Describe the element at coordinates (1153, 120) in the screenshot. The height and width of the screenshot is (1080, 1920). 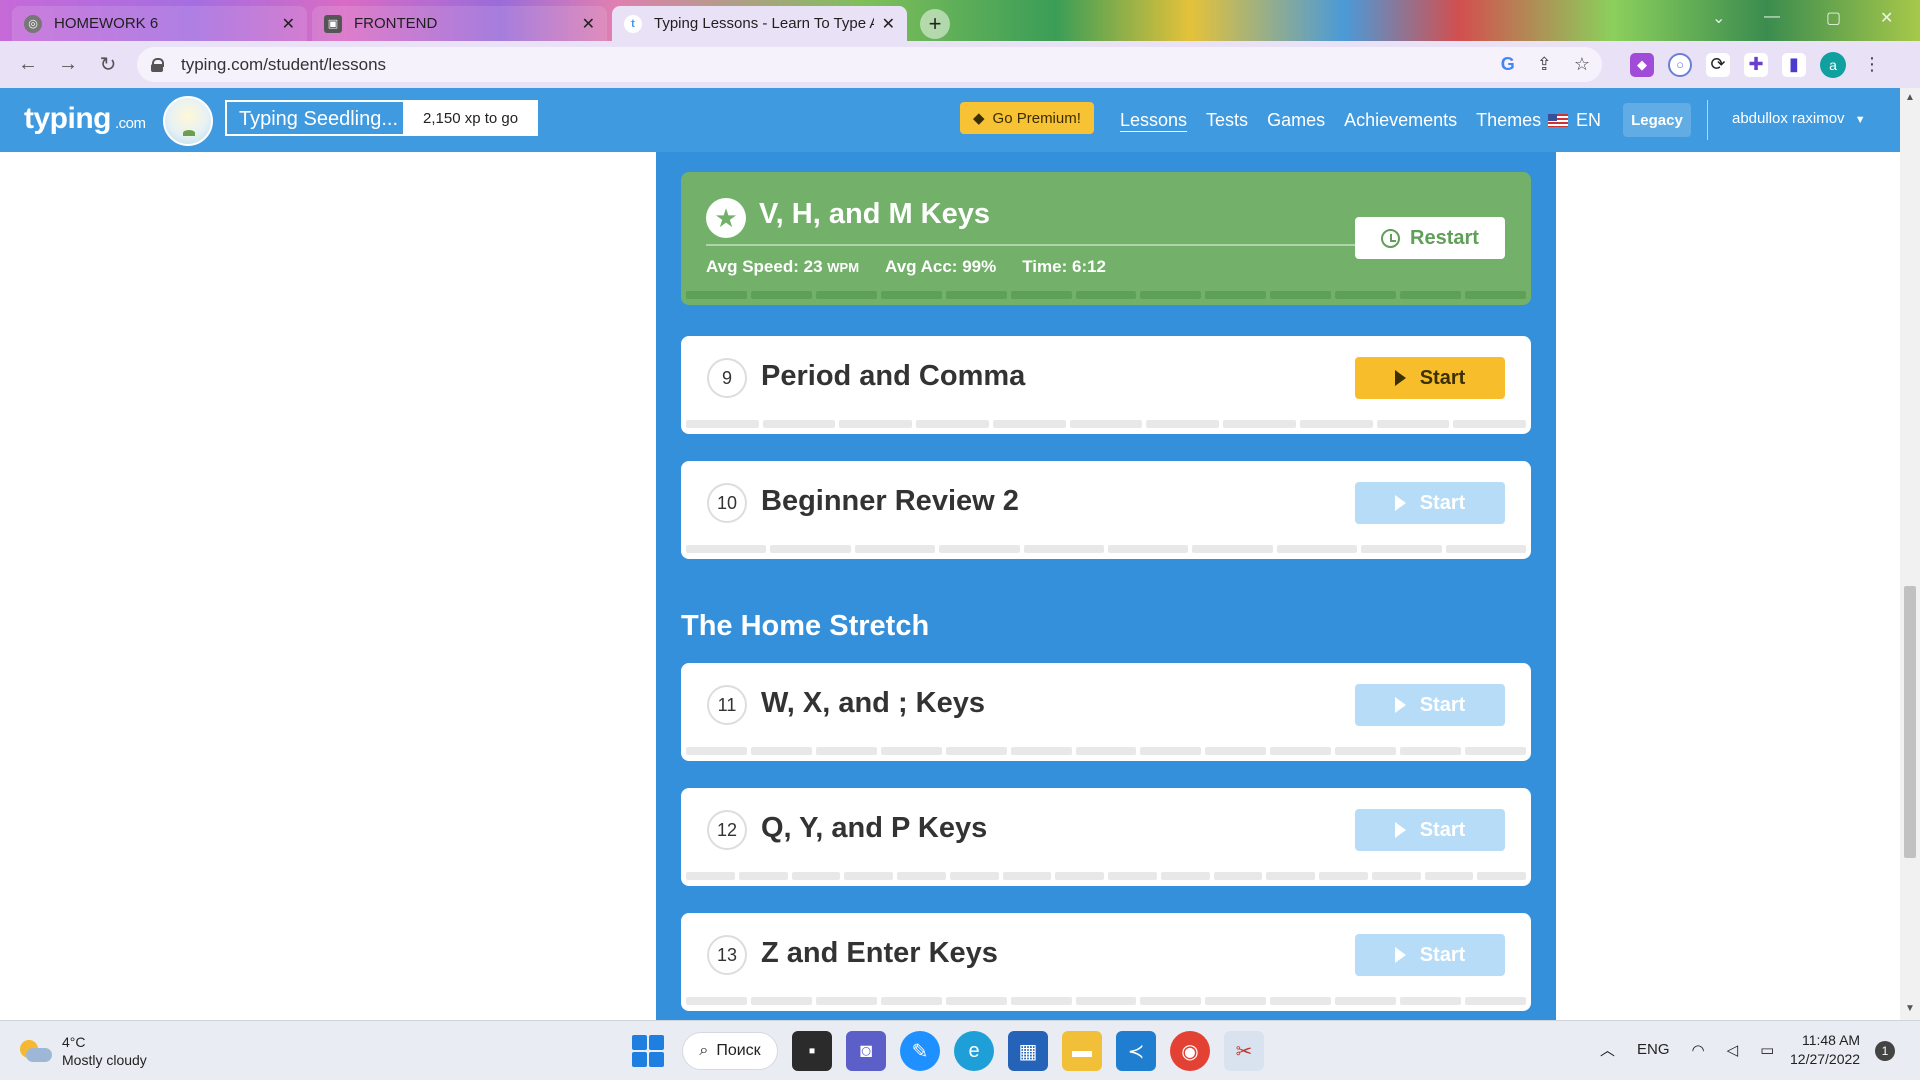
I see `nav-lessons: Lessons` at that location.